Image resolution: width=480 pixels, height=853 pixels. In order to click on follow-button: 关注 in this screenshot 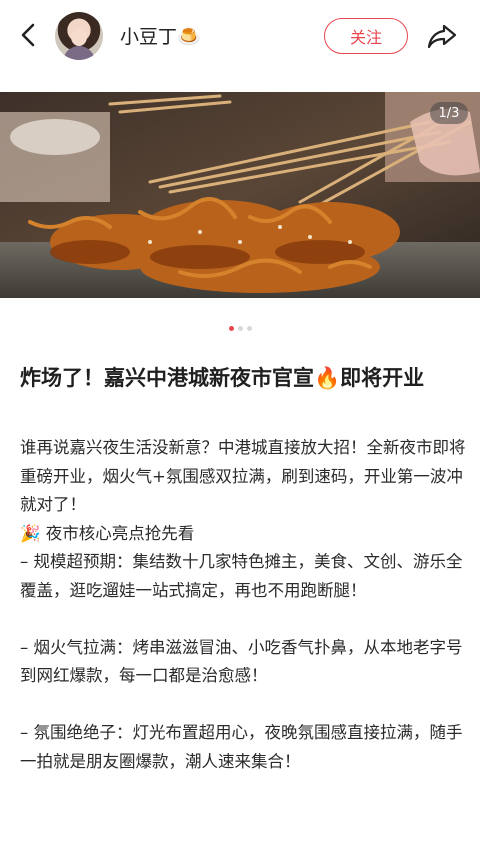, I will do `click(366, 36)`.